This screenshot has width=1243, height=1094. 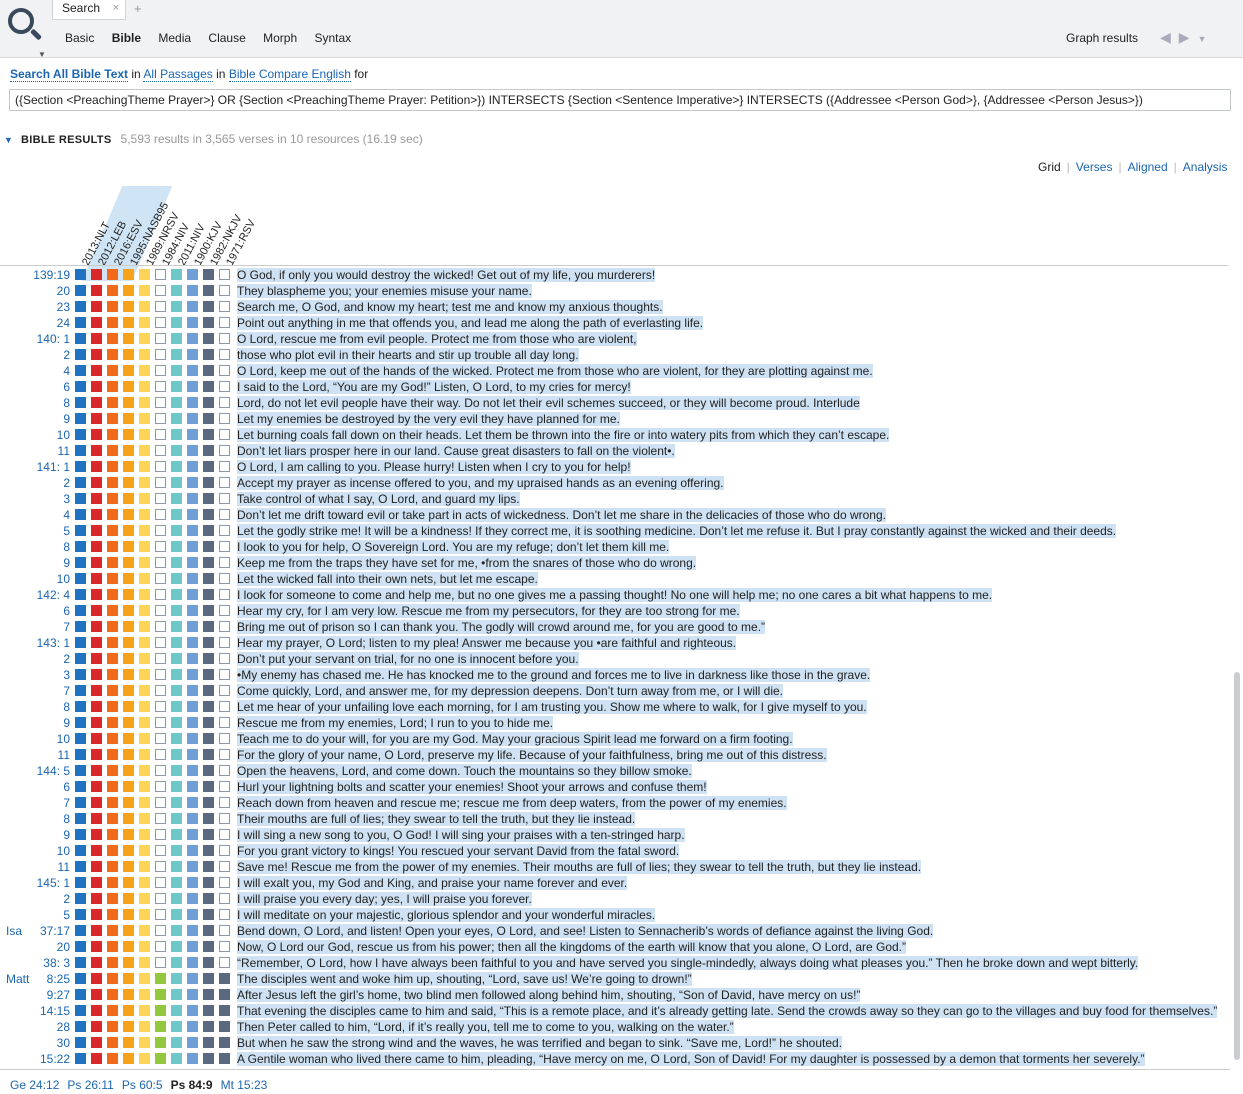 I want to click on verse-reference: 10, so click(x=63, y=851).